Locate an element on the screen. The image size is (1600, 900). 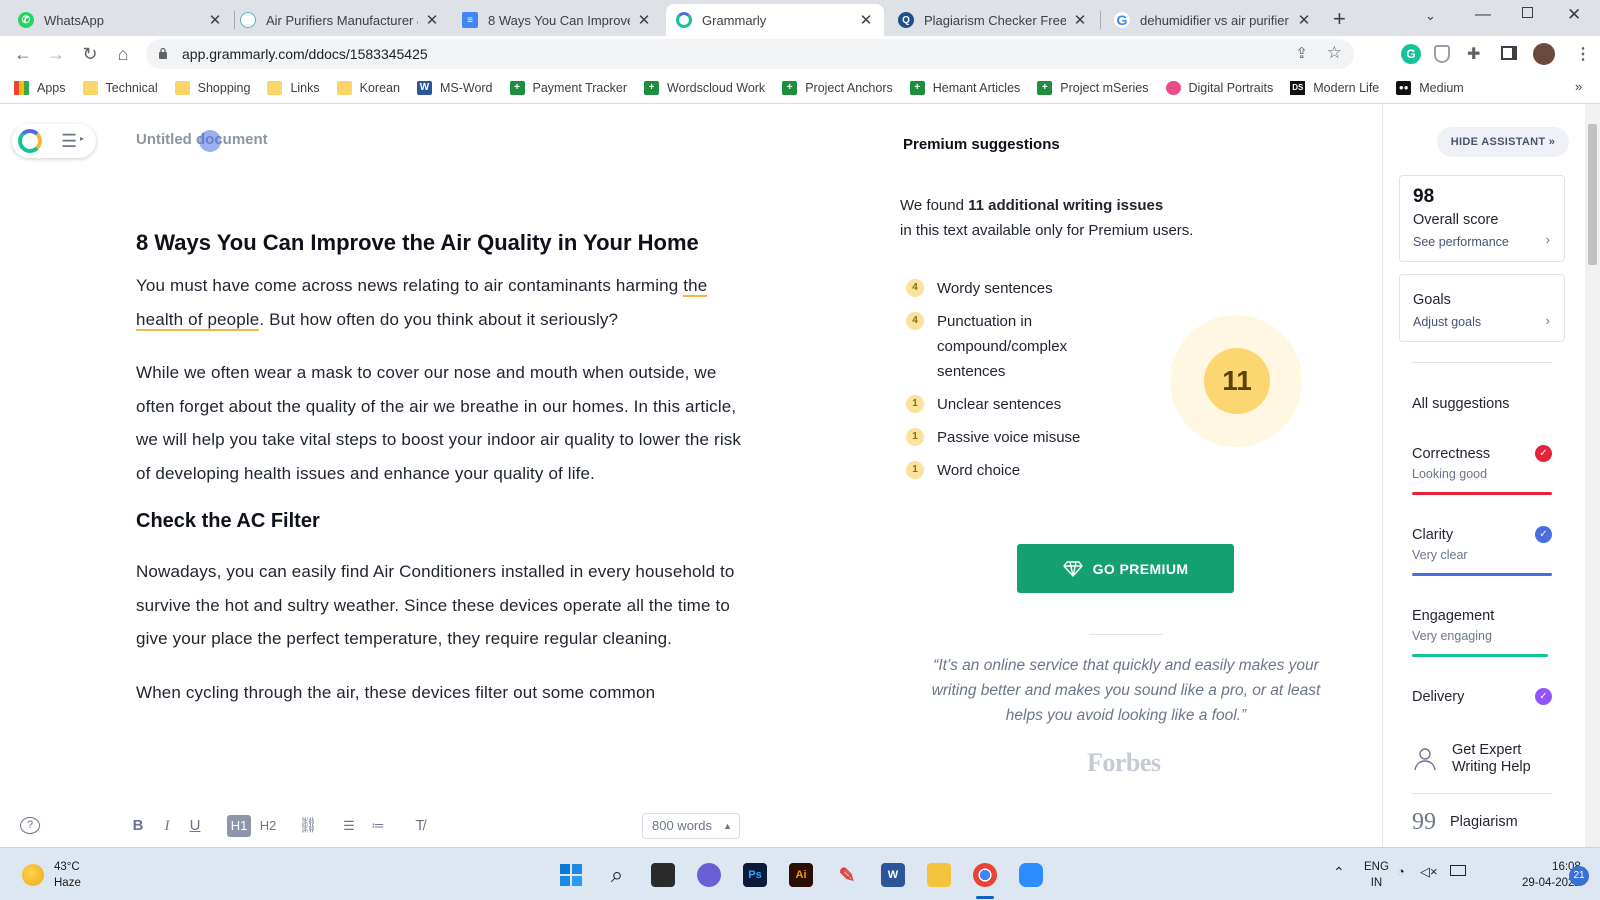
word-count-button: 800 words ▲ is located at coordinates (691, 826).